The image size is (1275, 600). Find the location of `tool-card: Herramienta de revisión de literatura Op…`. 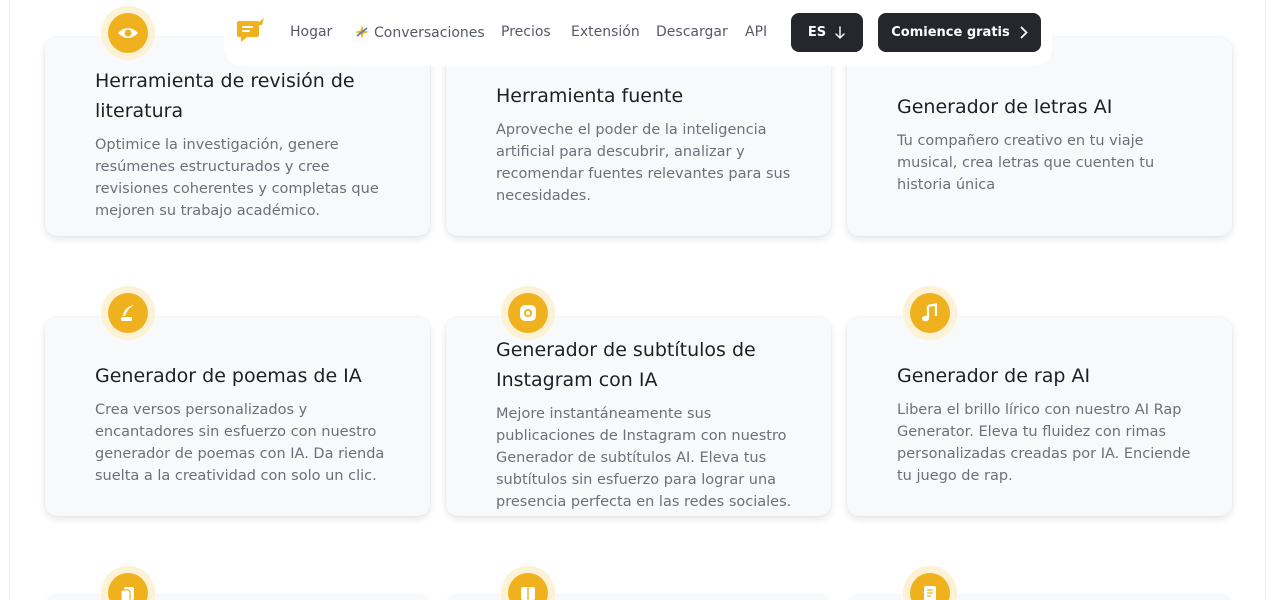

tool-card: Herramienta de revisión de literatura Op… is located at coordinates (237, 136).